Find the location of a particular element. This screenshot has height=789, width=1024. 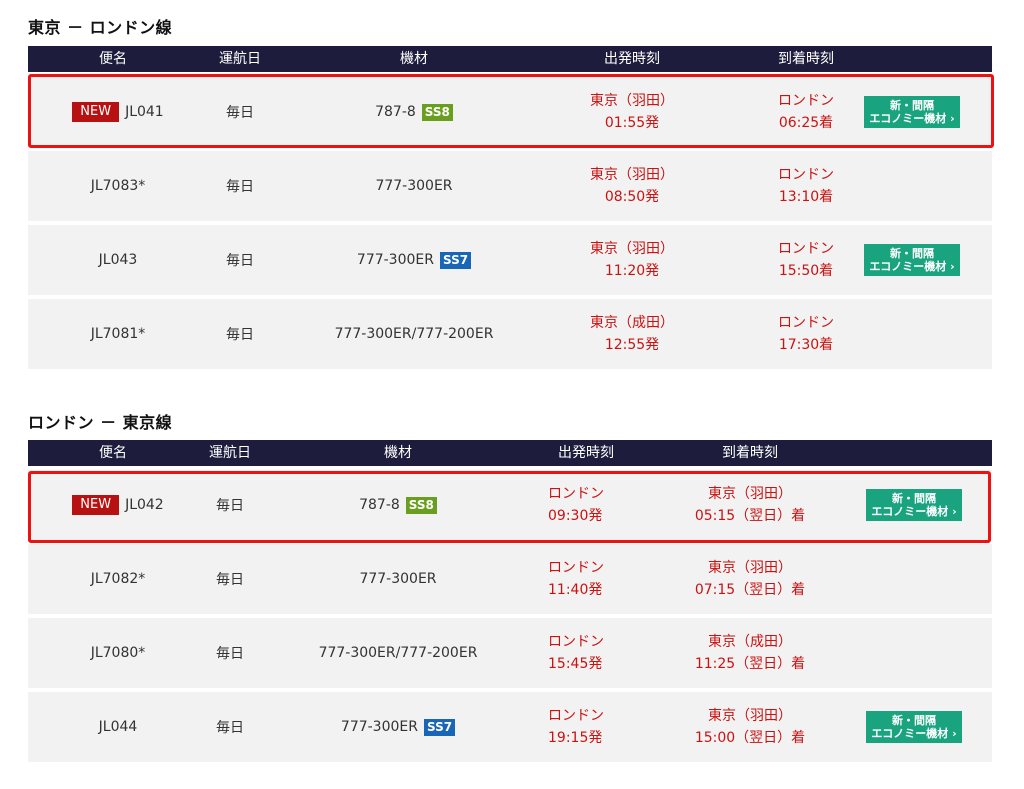

flight-cell: JL044 is located at coordinates (118, 727).